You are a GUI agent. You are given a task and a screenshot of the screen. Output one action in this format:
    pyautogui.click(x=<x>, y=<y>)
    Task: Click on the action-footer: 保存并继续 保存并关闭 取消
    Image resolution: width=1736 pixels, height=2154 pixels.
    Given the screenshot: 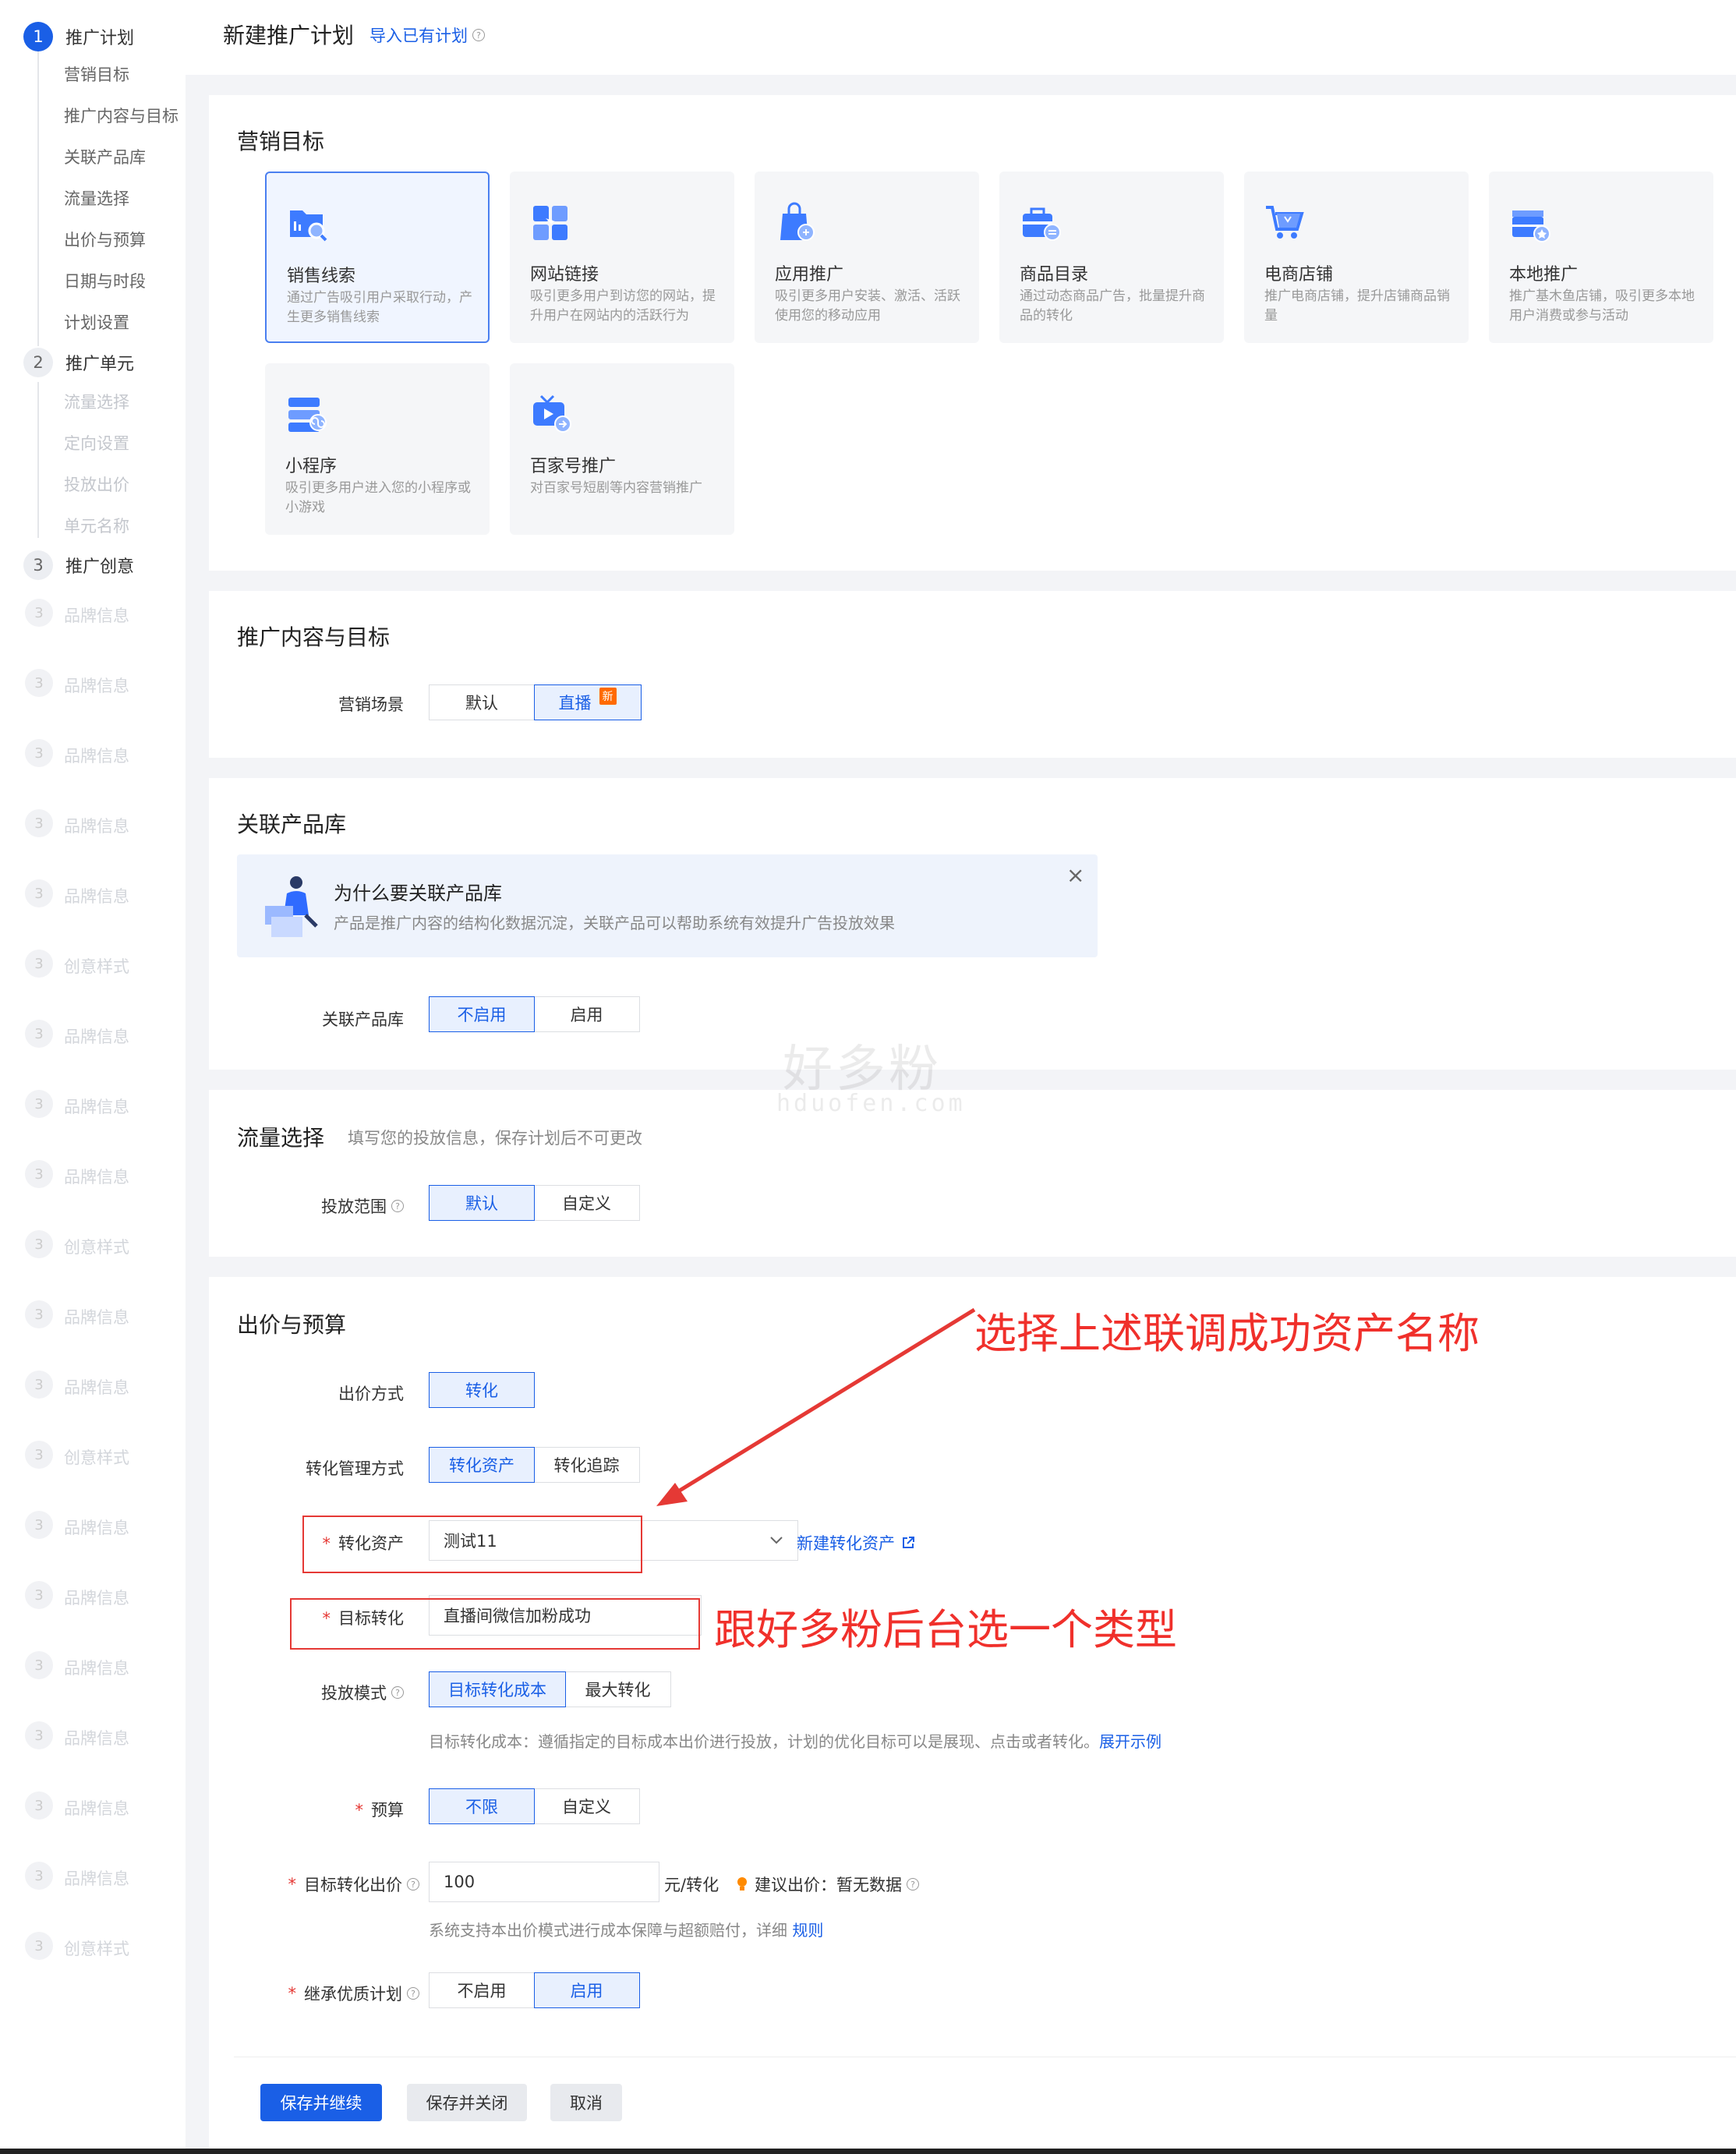 What is the action you would take?
    pyautogui.click(x=985, y=2104)
    